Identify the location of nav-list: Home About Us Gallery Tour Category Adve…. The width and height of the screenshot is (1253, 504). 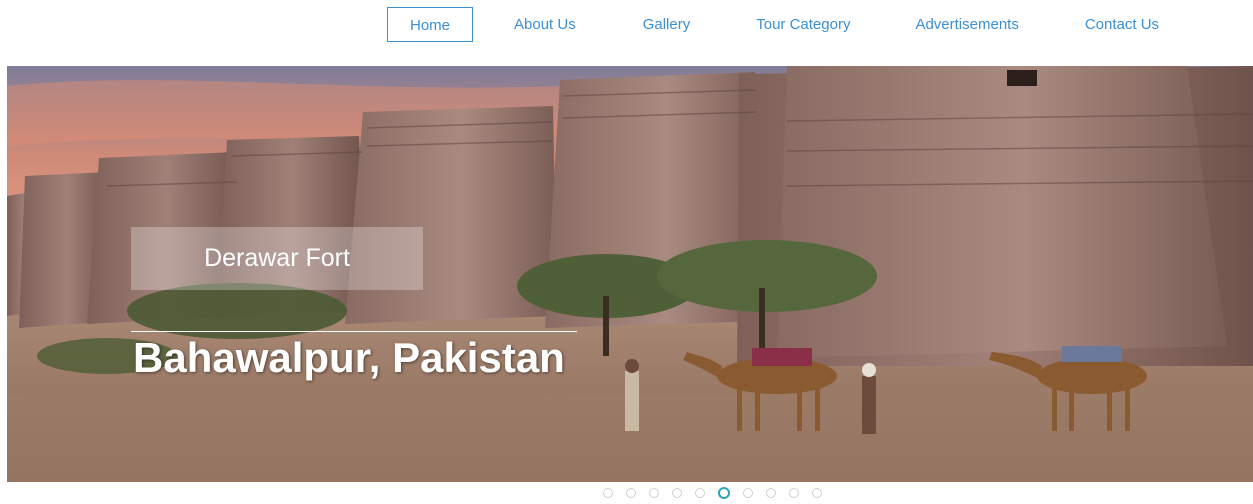
(773, 24).